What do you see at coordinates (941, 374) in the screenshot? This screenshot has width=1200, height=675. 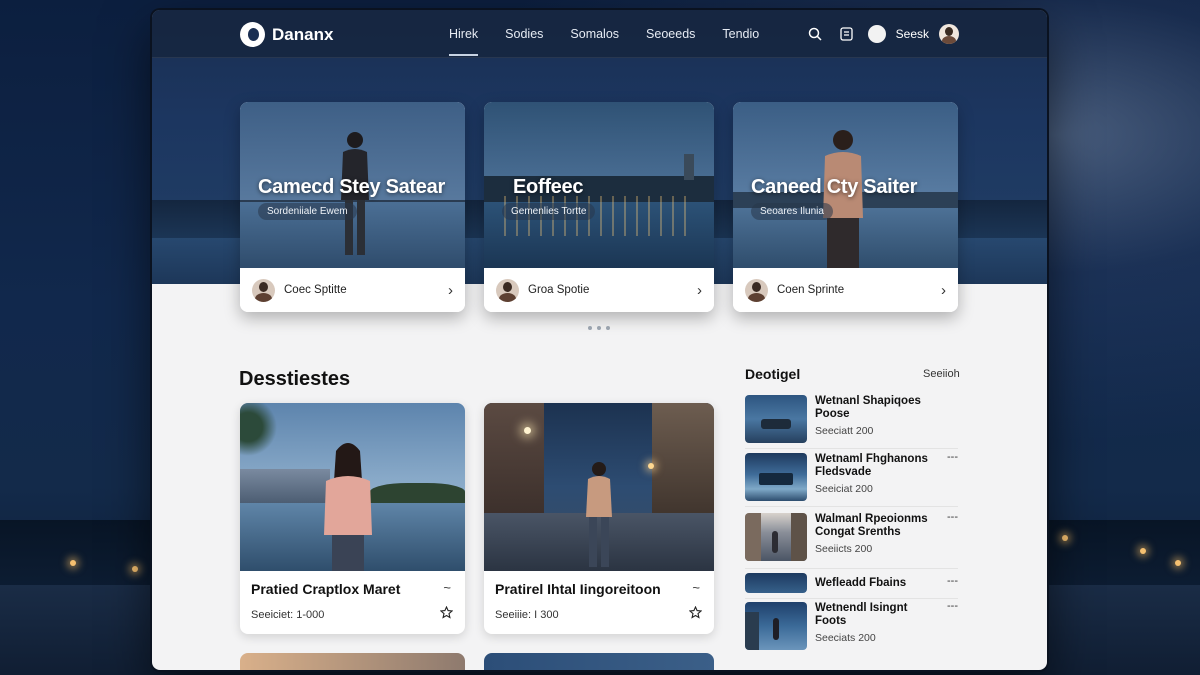 I see `sidebar-link: Seeiioh` at bounding box center [941, 374].